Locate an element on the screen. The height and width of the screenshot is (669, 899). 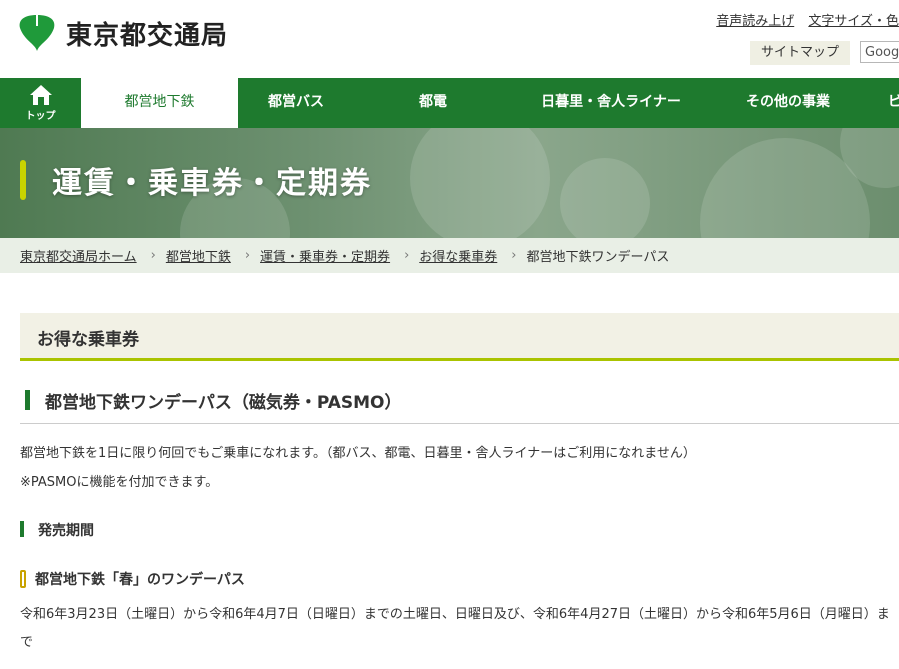
breadcrumb-current: 都営地下鉄ワンデーパス is located at coordinates (598, 257).